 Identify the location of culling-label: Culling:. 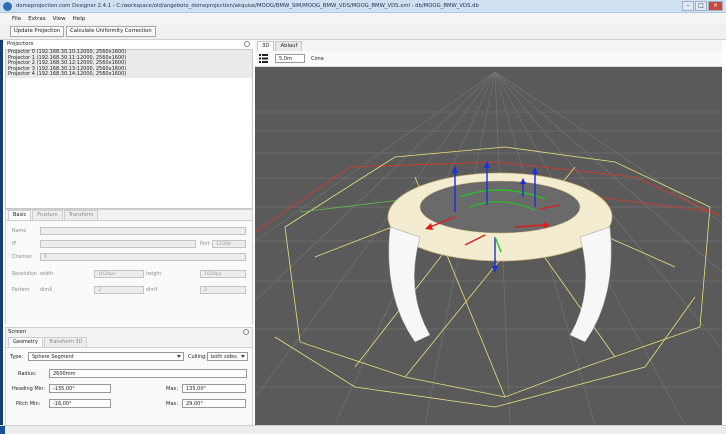
(197, 357).